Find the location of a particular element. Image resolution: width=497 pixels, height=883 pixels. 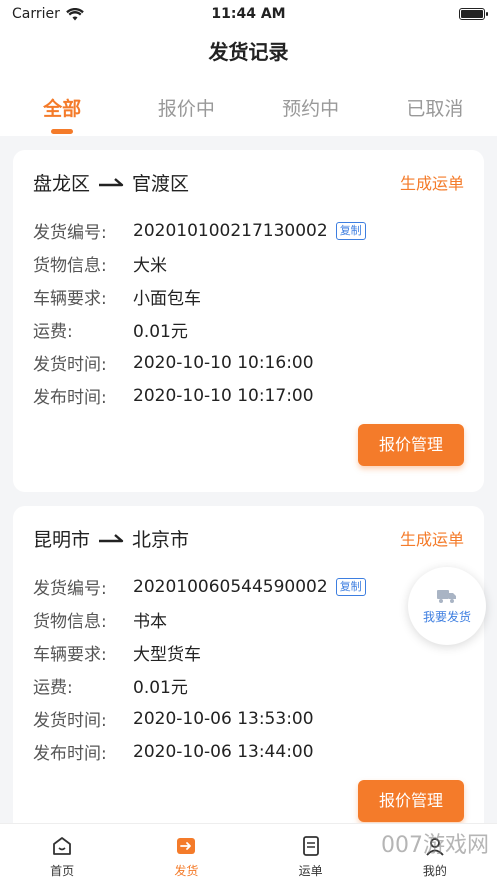

status-tabs: 全部 报价中 预约中 已取消 is located at coordinates (248, 106).